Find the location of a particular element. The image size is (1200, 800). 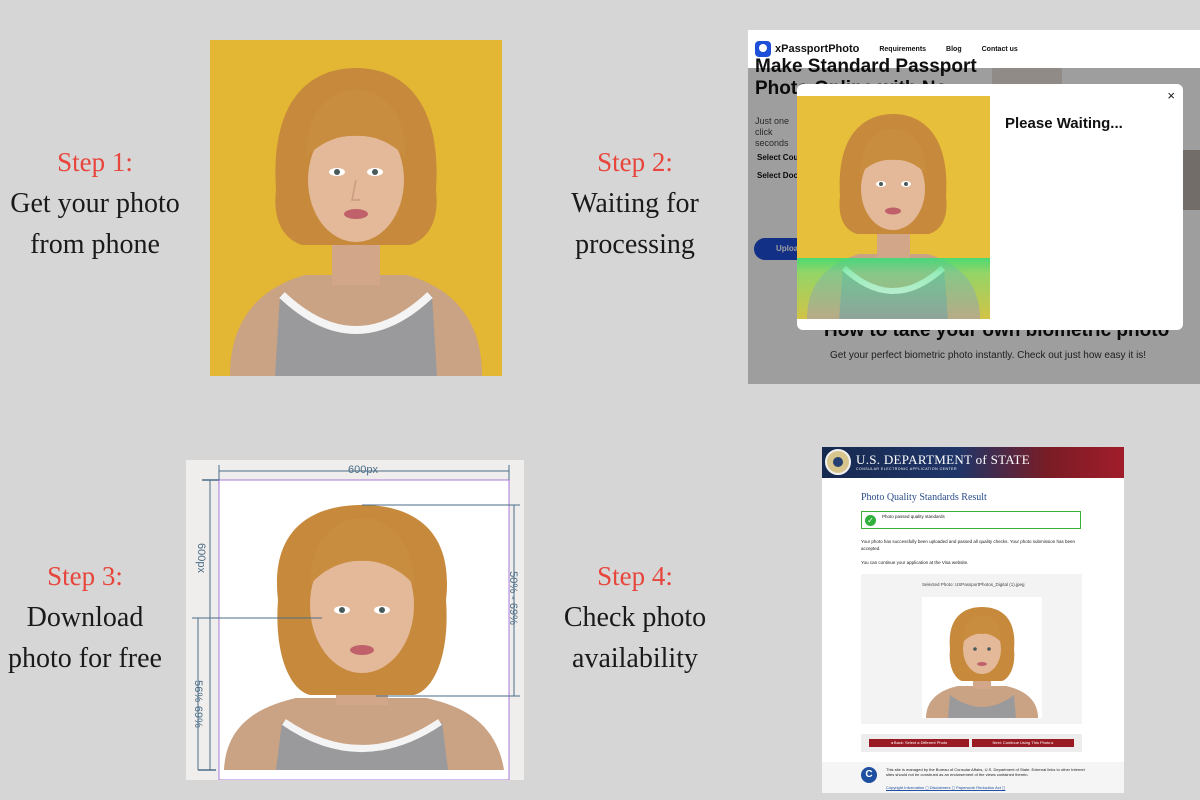

step-4-line-2: availability is located at coordinates (635, 658).